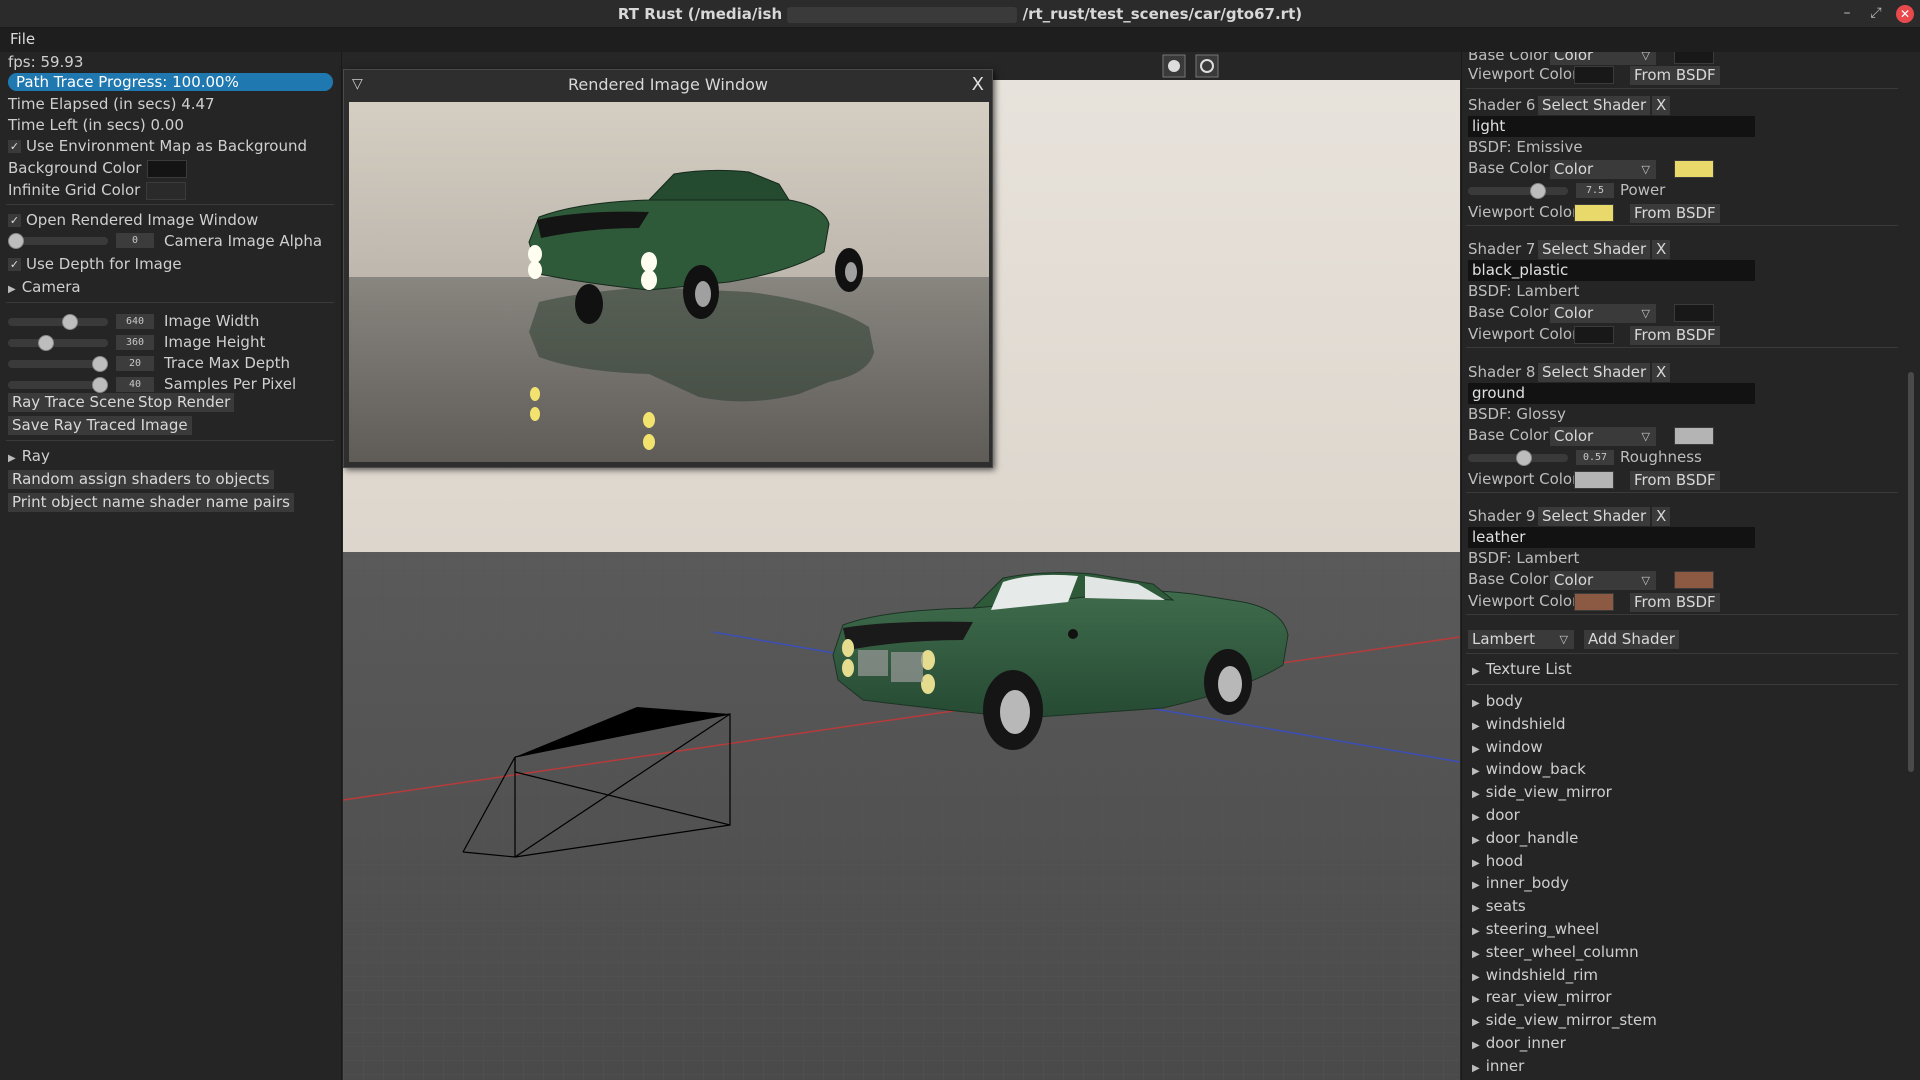  I want to click on trace-depth-slider, so click(58, 364).